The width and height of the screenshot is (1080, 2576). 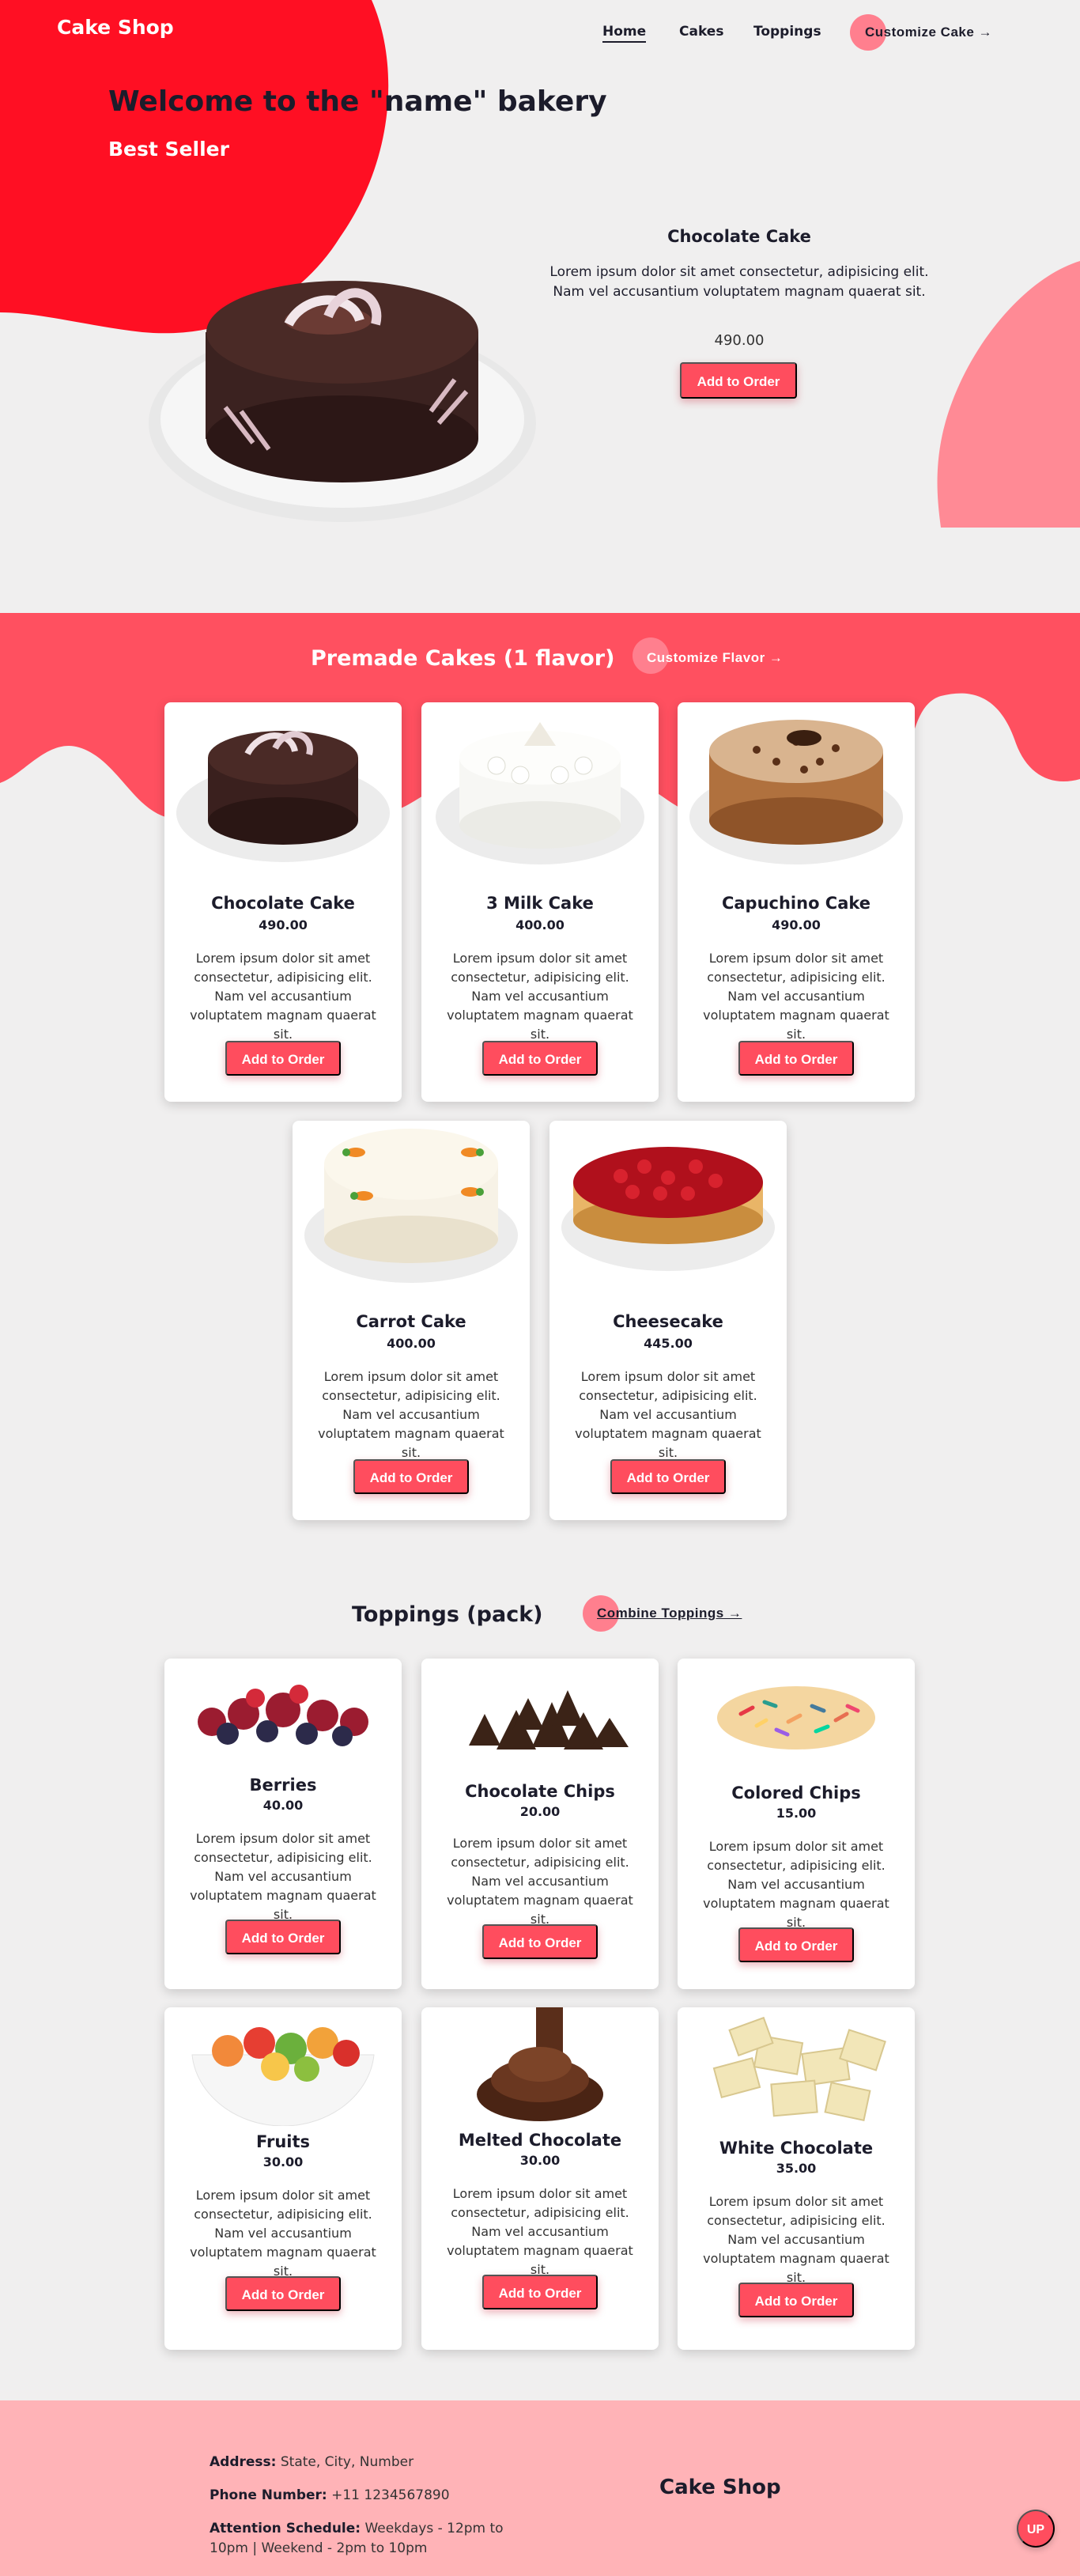 What do you see at coordinates (549, 1720) in the screenshot?
I see `chocolate-chips-image` at bounding box center [549, 1720].